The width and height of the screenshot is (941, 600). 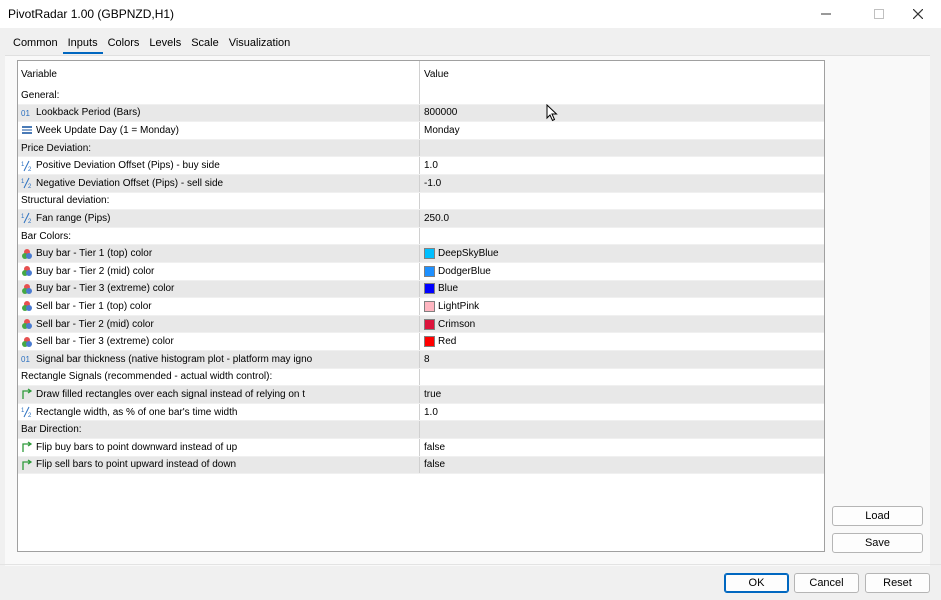 I want to click on enum-icon, so click(x=27, y=130).